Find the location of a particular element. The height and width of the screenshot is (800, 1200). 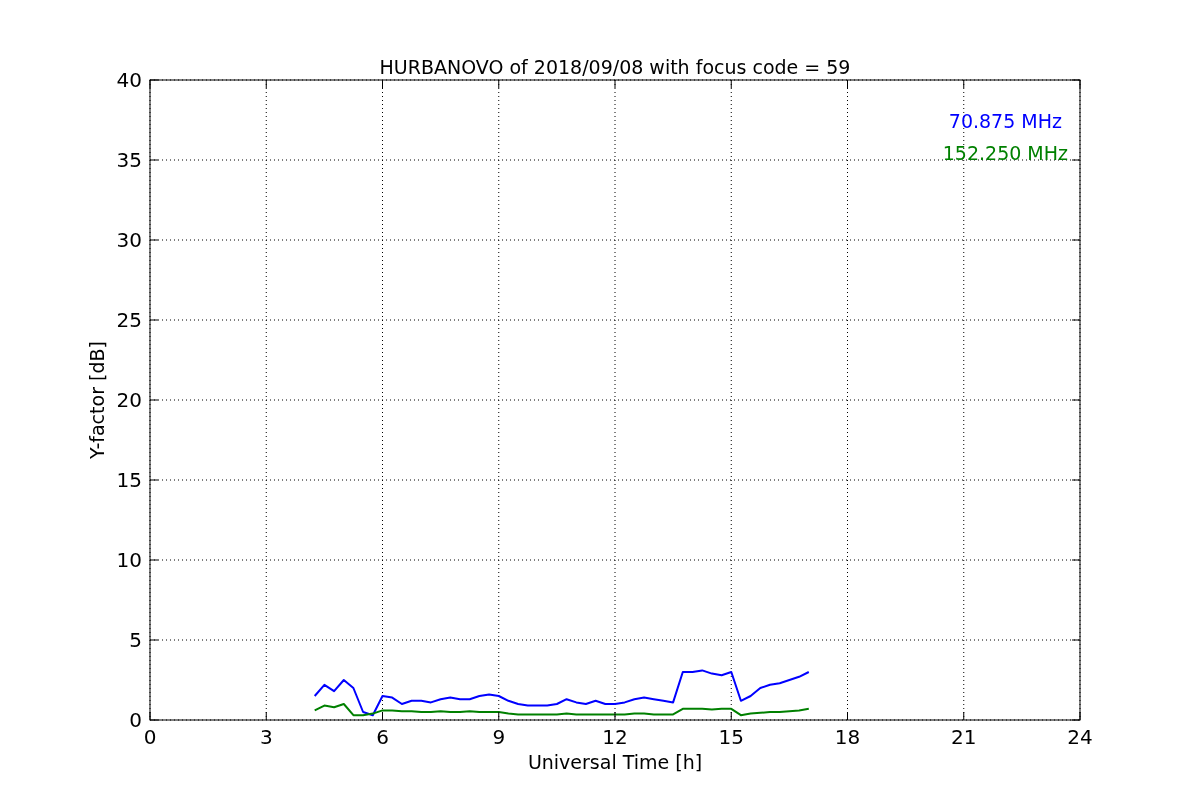

tick-label: 35 is located at coordinates (129, 160).